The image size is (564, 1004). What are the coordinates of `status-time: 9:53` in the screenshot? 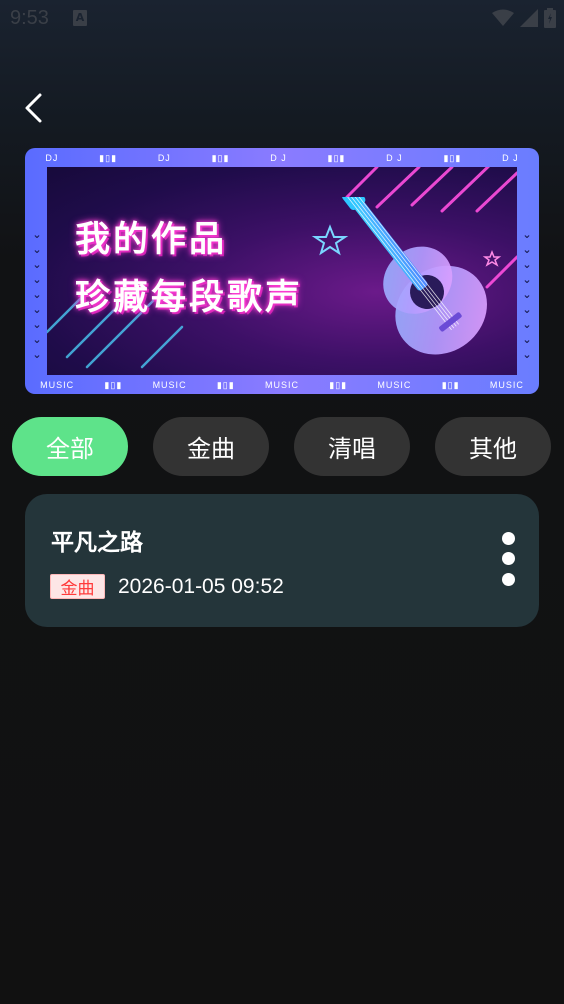 It's located at (29, 18).